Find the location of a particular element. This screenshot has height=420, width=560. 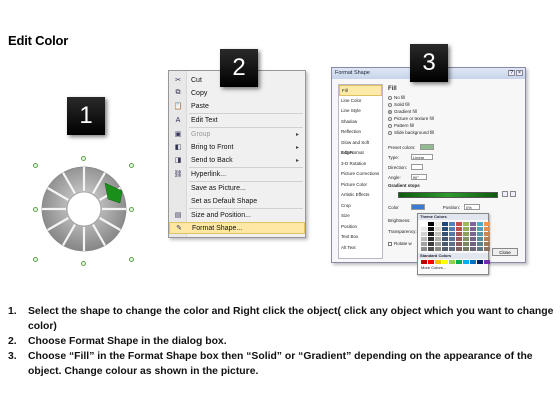

category-crop: Crop is located at coordinates (360, 206).